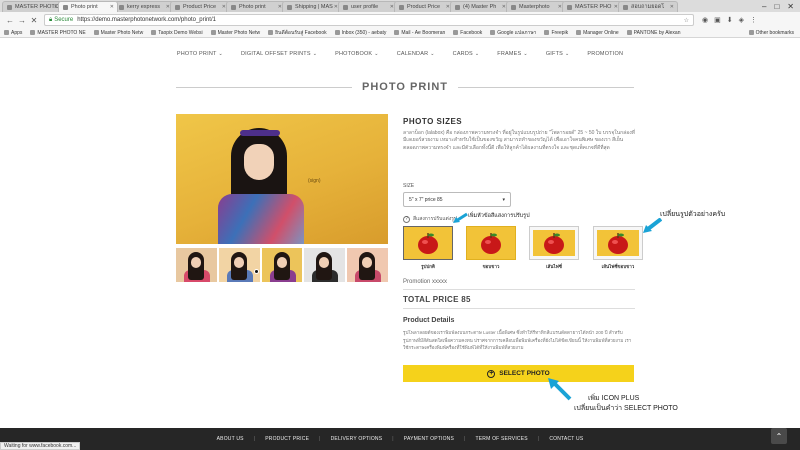 The height and width of the screenshot is (450, 800). What do you see at coordinates (312, 6) in the screenshot?
I see `browser-tab: Shipping | MAS ✕` at bounding box center [312, 6].